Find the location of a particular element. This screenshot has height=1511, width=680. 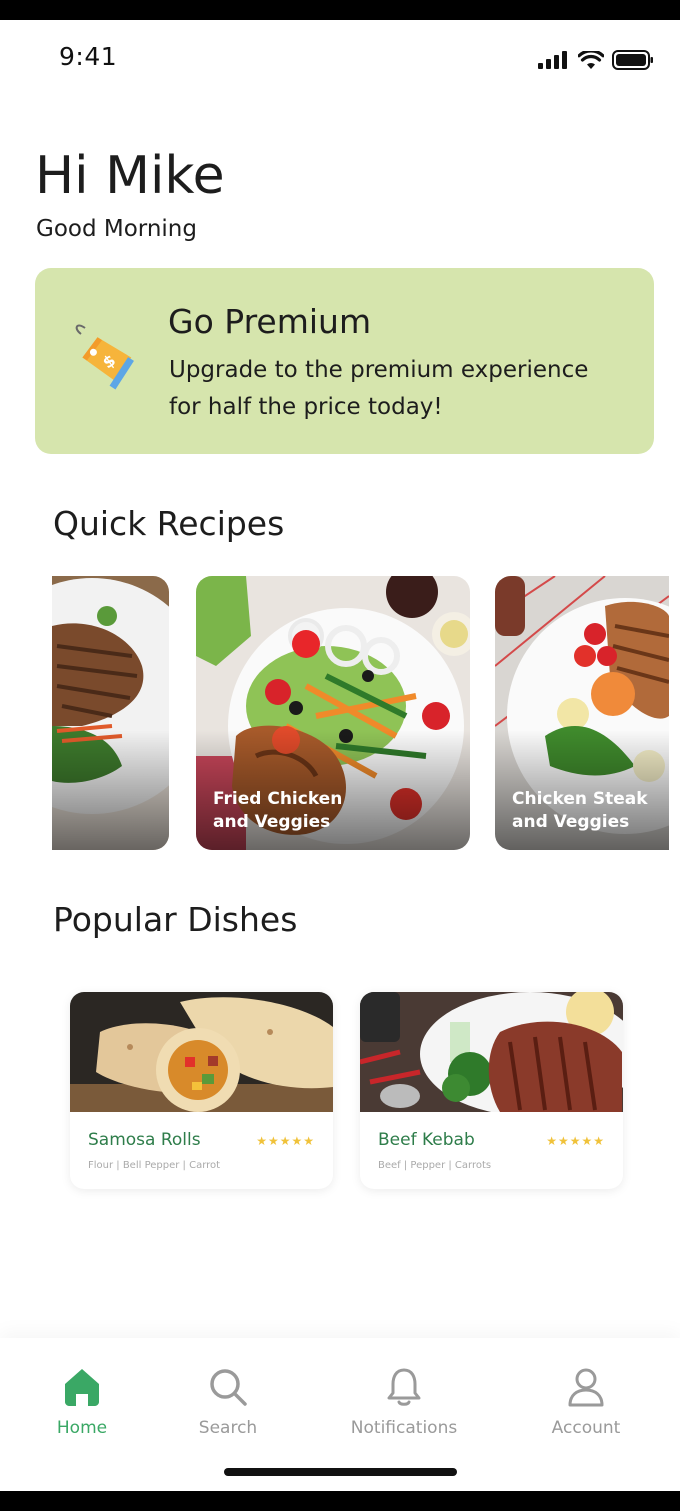

premium-line-1: Upgrade to the premium experience is located at coordinates (379, 370).